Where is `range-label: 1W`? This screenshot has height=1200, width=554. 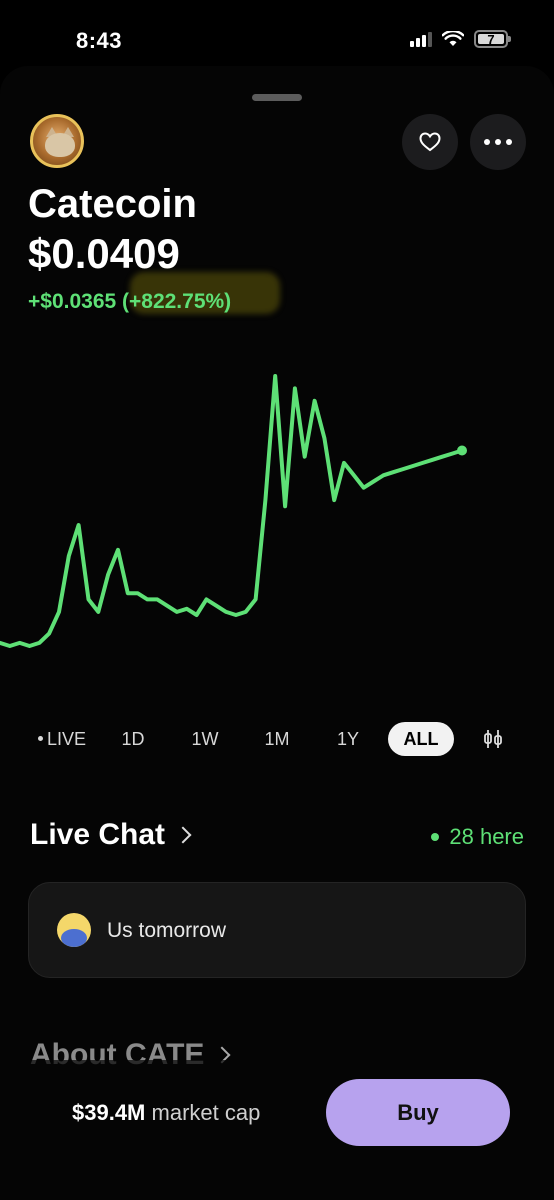 range-label: 1W is located at coordinates (205, 739).